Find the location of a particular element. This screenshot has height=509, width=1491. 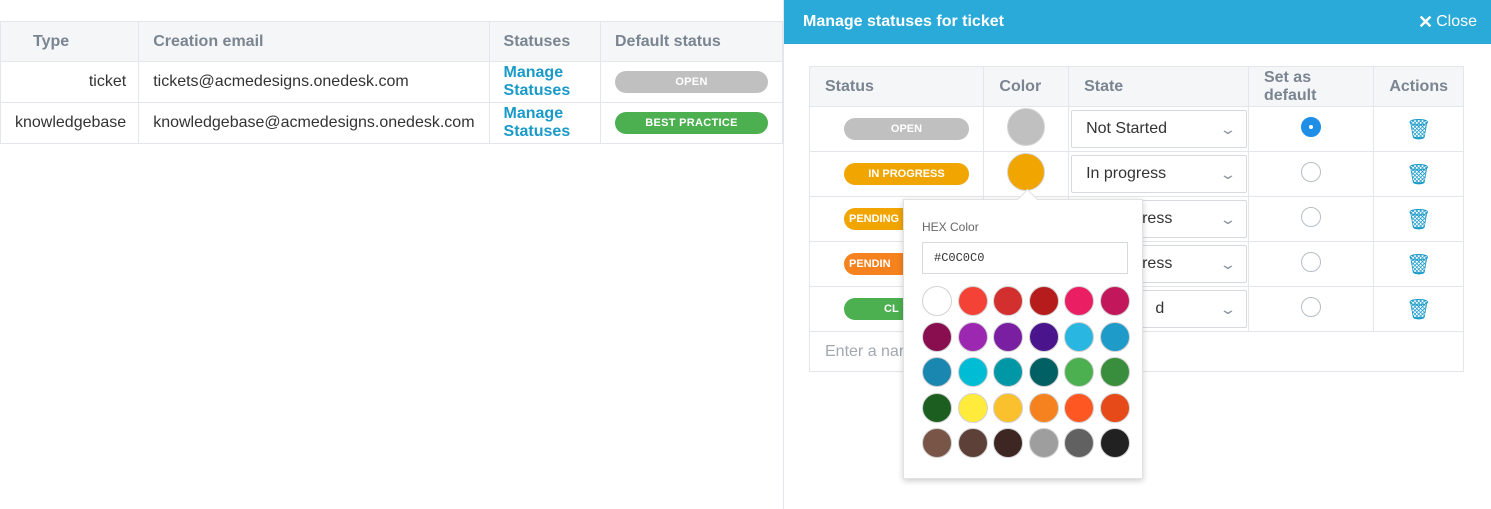

status-row: IN PROGRESS In progress ⌄ 🗑 is located at coordinates (1136, 174).